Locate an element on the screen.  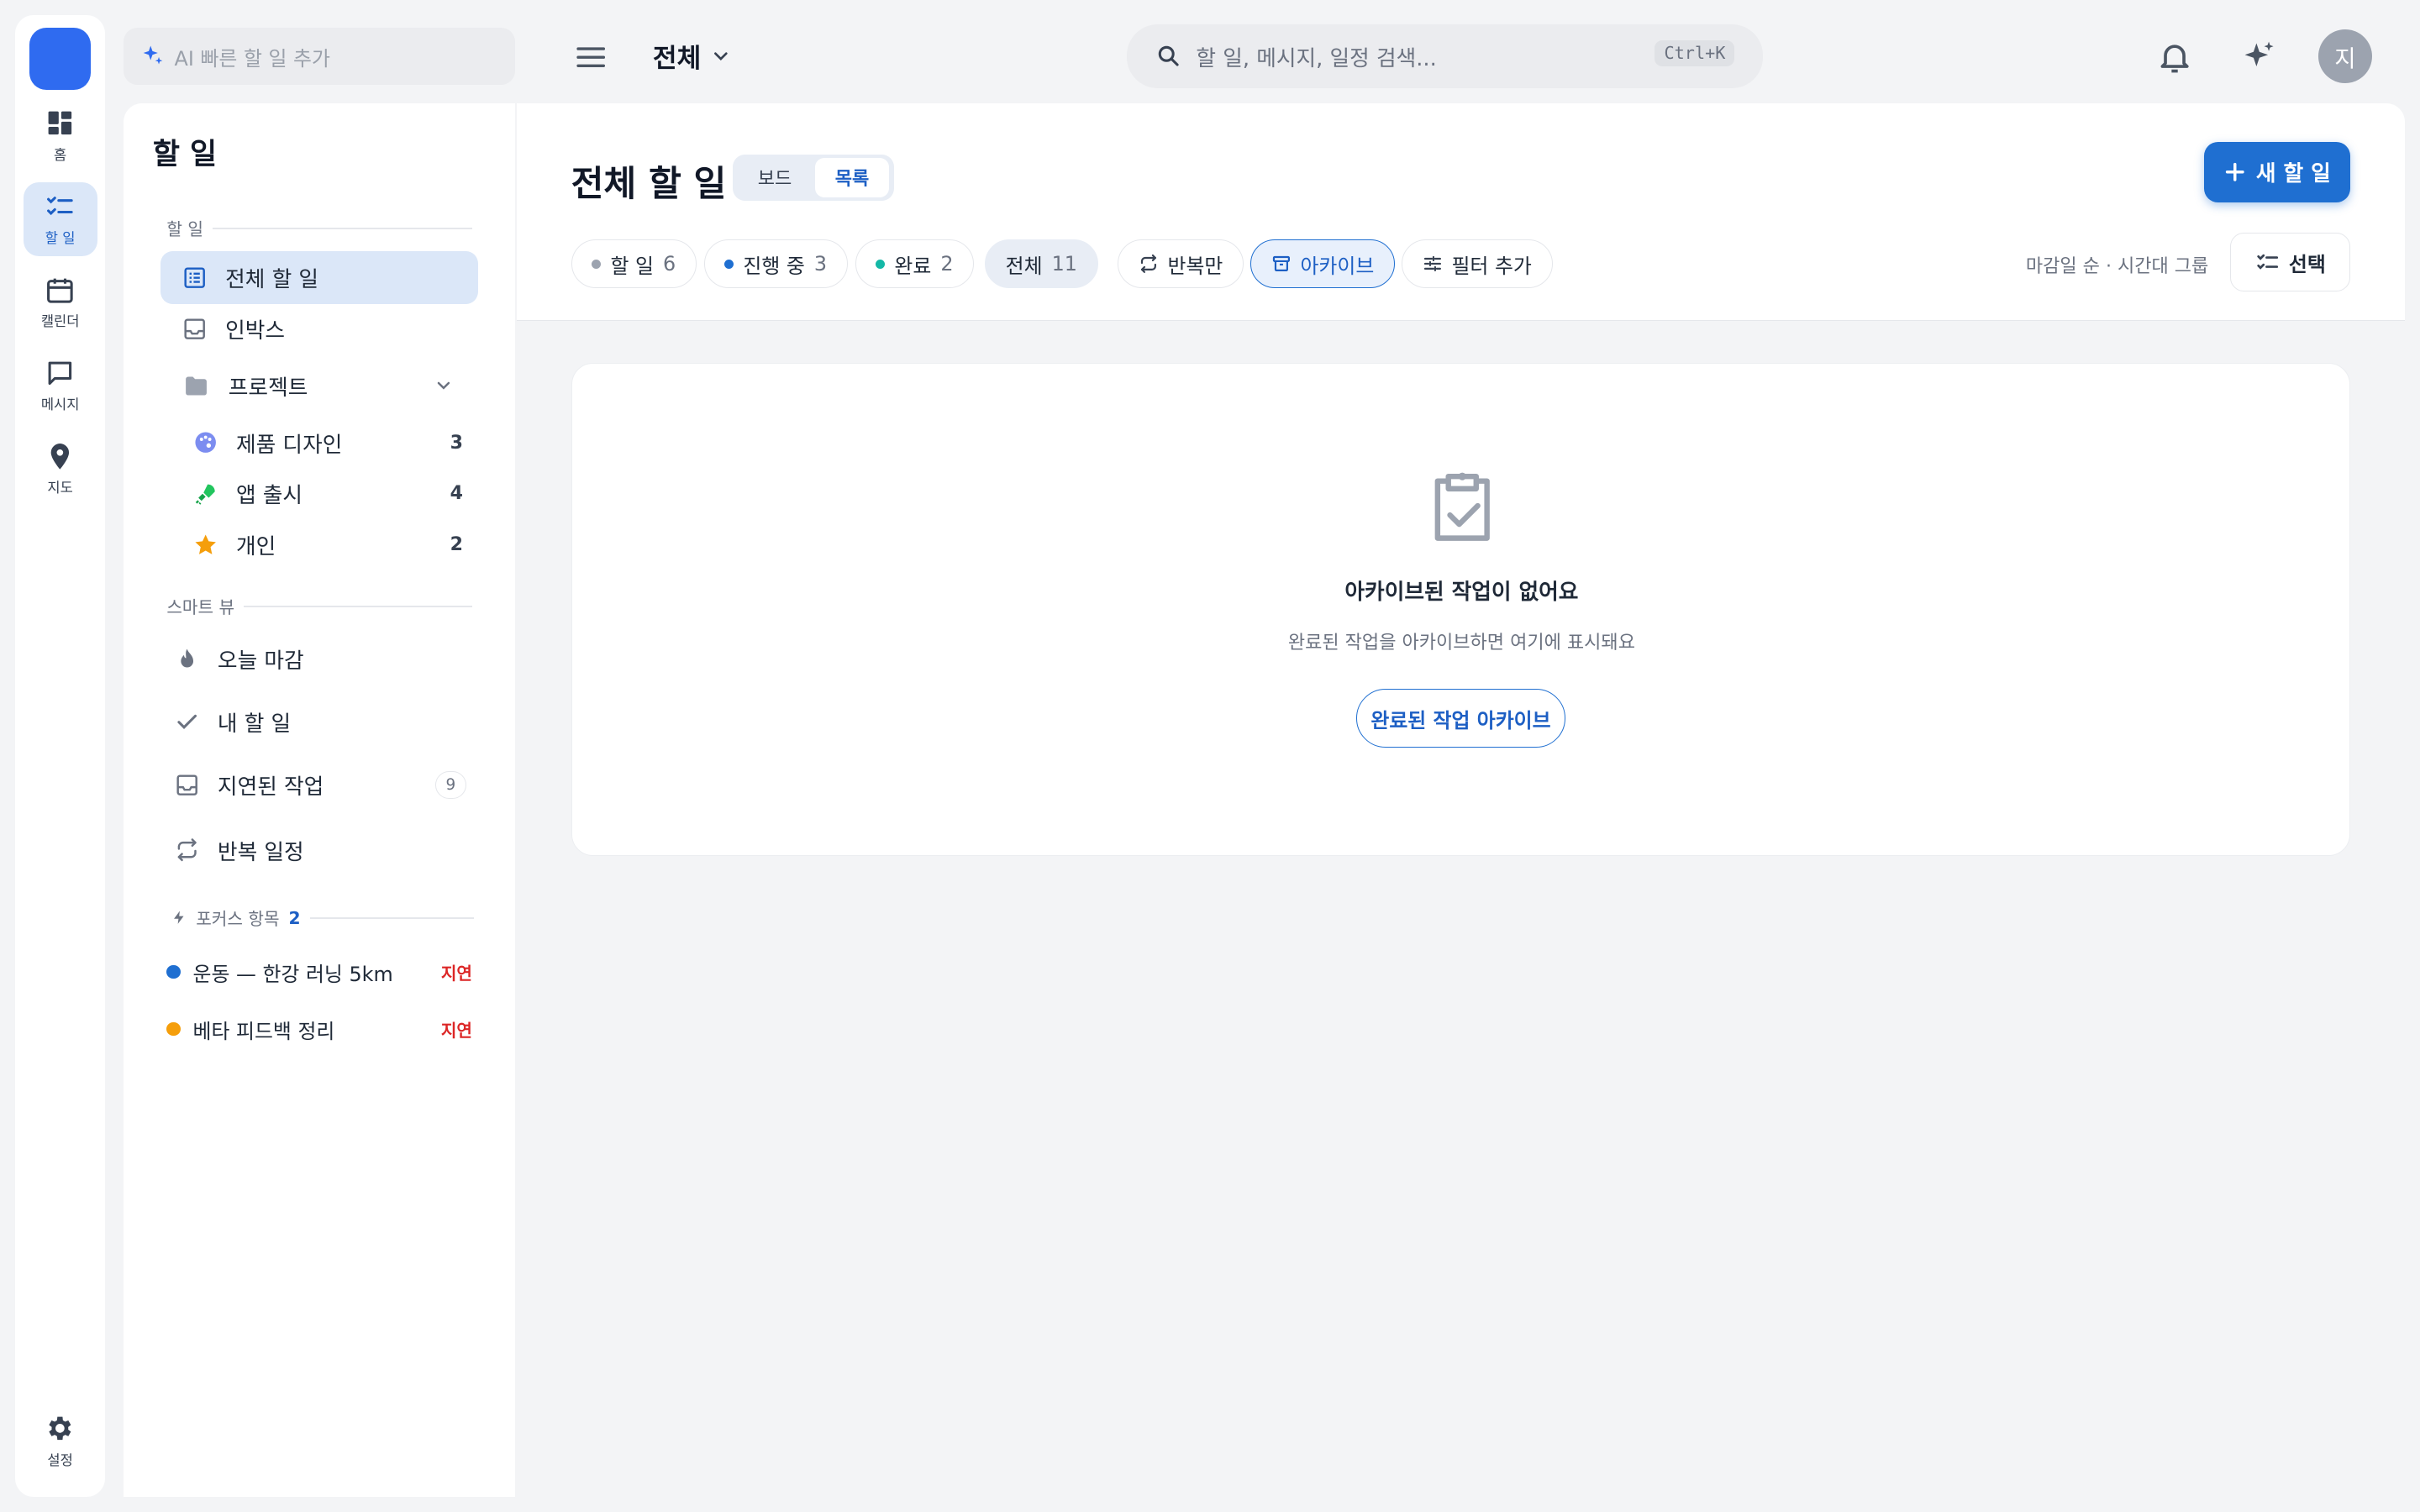
ai-sparkle-icon is located at coordinates (2260, 57).